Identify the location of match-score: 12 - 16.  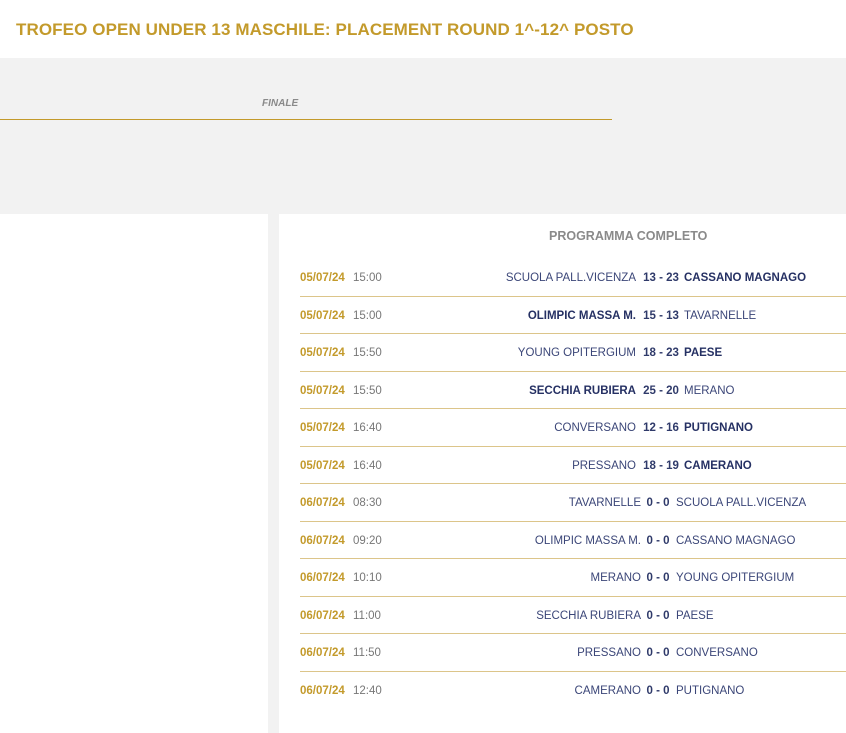
(661, 428).